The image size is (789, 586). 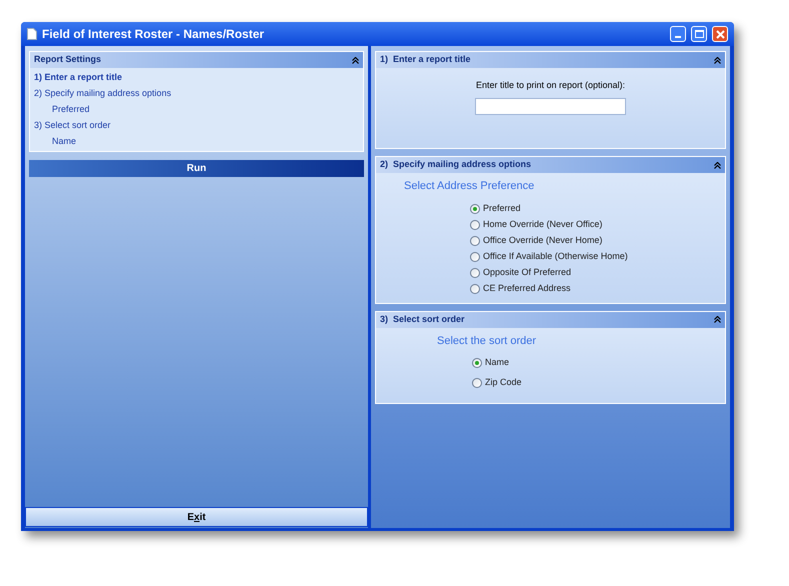 What do you see at coordinates (550, 106) in the screenshot?
I see `title-input-field` at bounding box center [550, 106].